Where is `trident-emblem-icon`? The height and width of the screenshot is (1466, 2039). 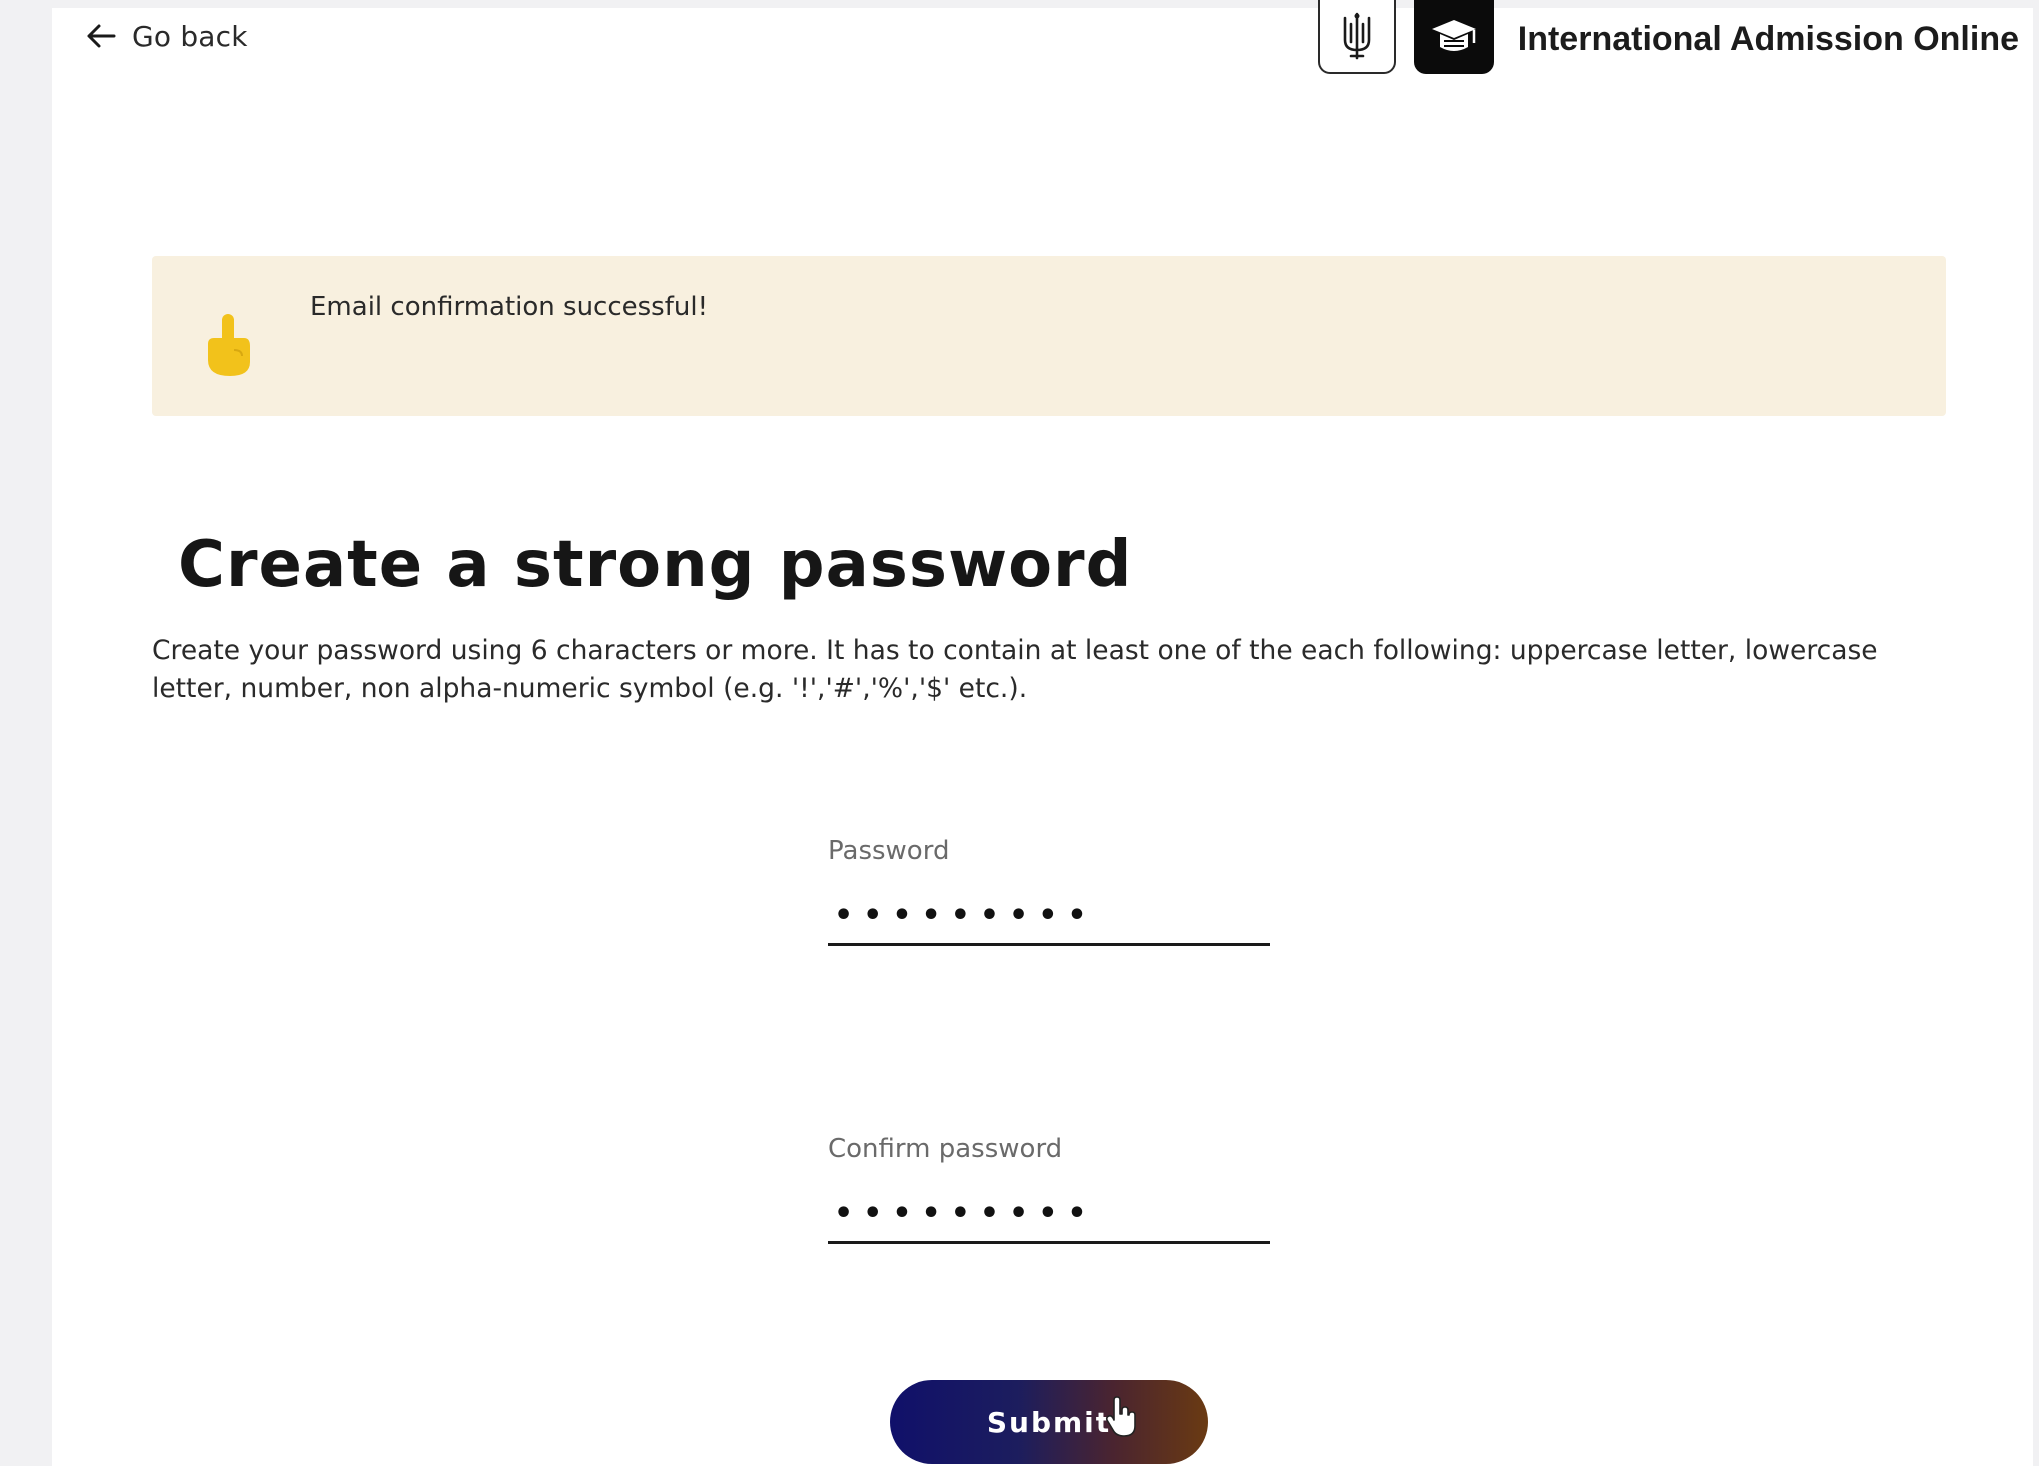 trident-emblem-icon is located at coordinates (1356, 37).